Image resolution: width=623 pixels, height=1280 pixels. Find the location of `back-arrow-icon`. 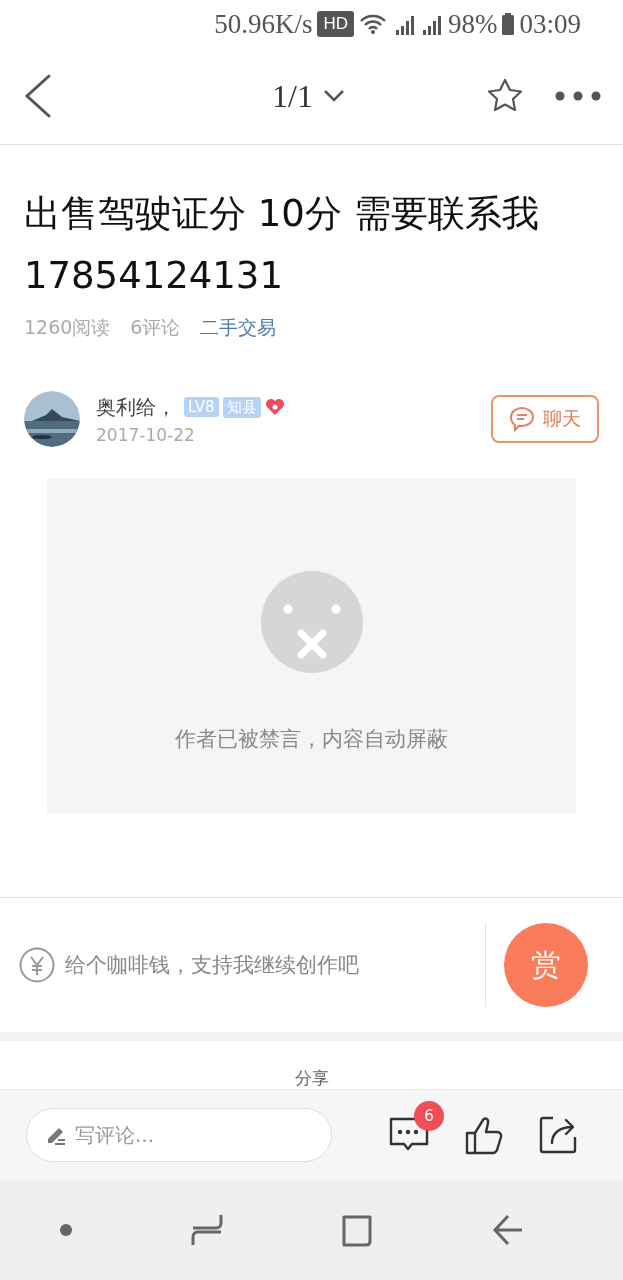

back-arrow-icon is located at coordinates (507, 1230).